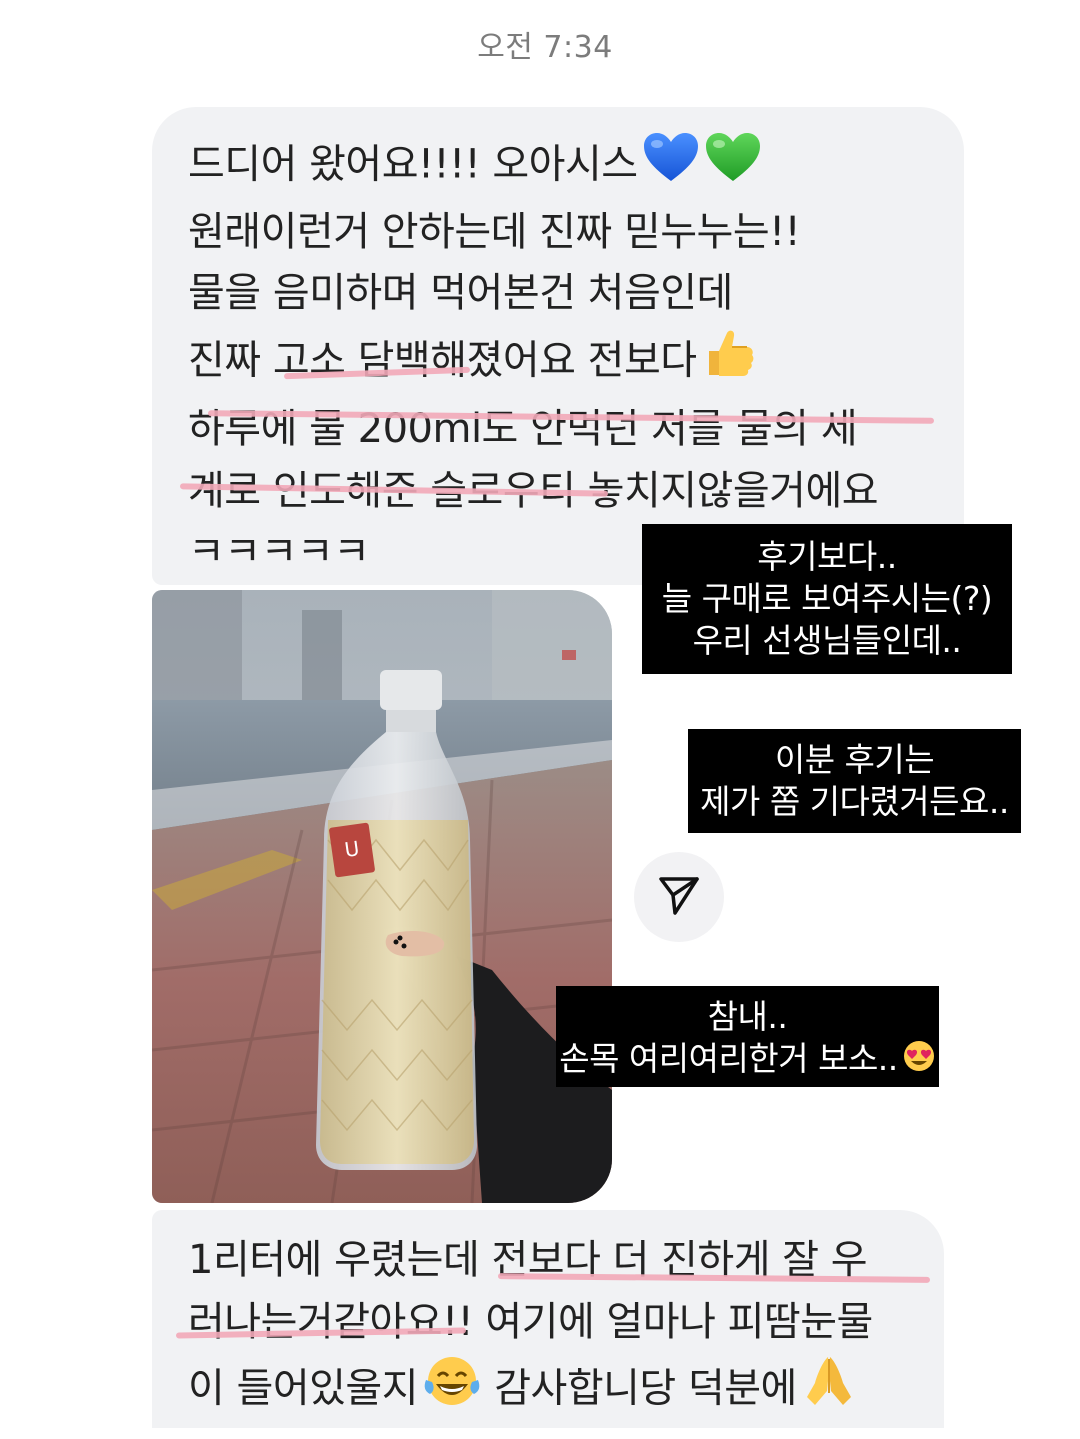 Image resolution: width=1080 pixels, height=1439 pixels. I want to click on thumbs-up-icon, so click(729, 362).